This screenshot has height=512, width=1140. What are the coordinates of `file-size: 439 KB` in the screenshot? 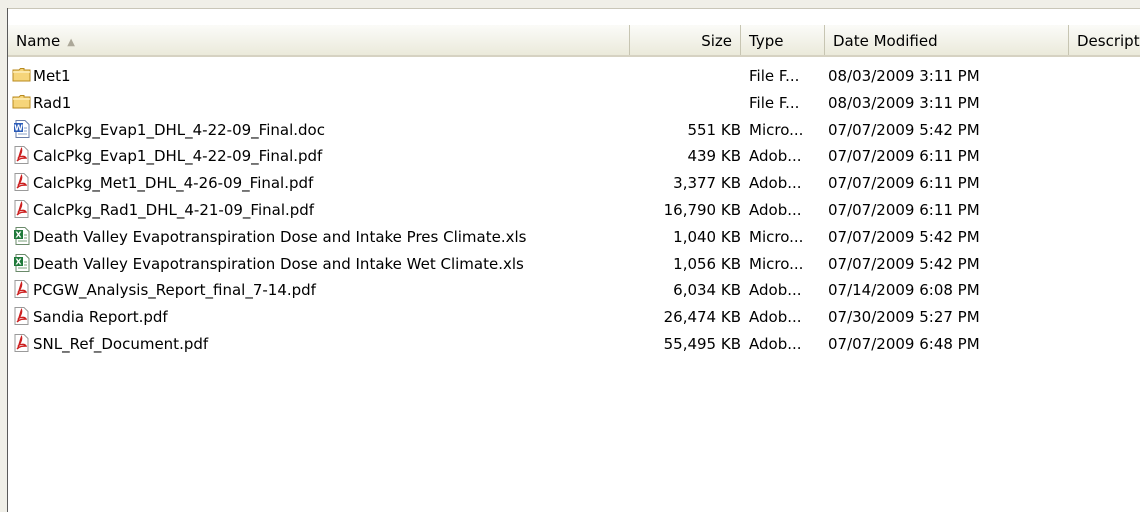 It's located at (714, 156).